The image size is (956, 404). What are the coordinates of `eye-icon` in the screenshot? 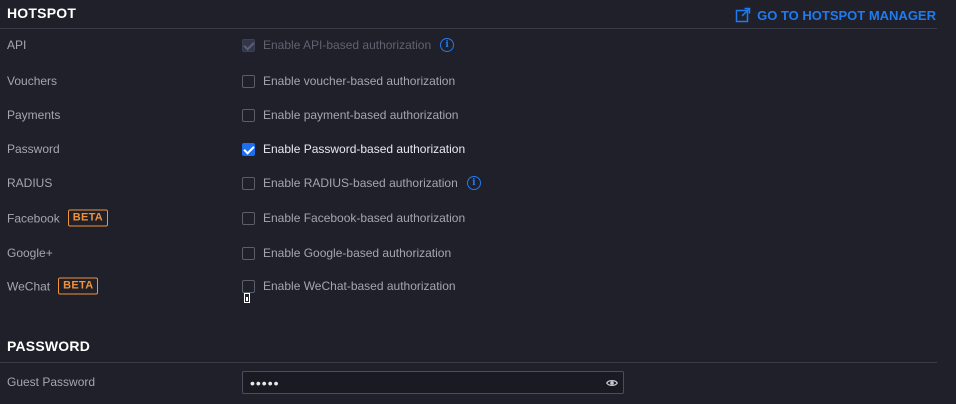 It's located at (612, 383).